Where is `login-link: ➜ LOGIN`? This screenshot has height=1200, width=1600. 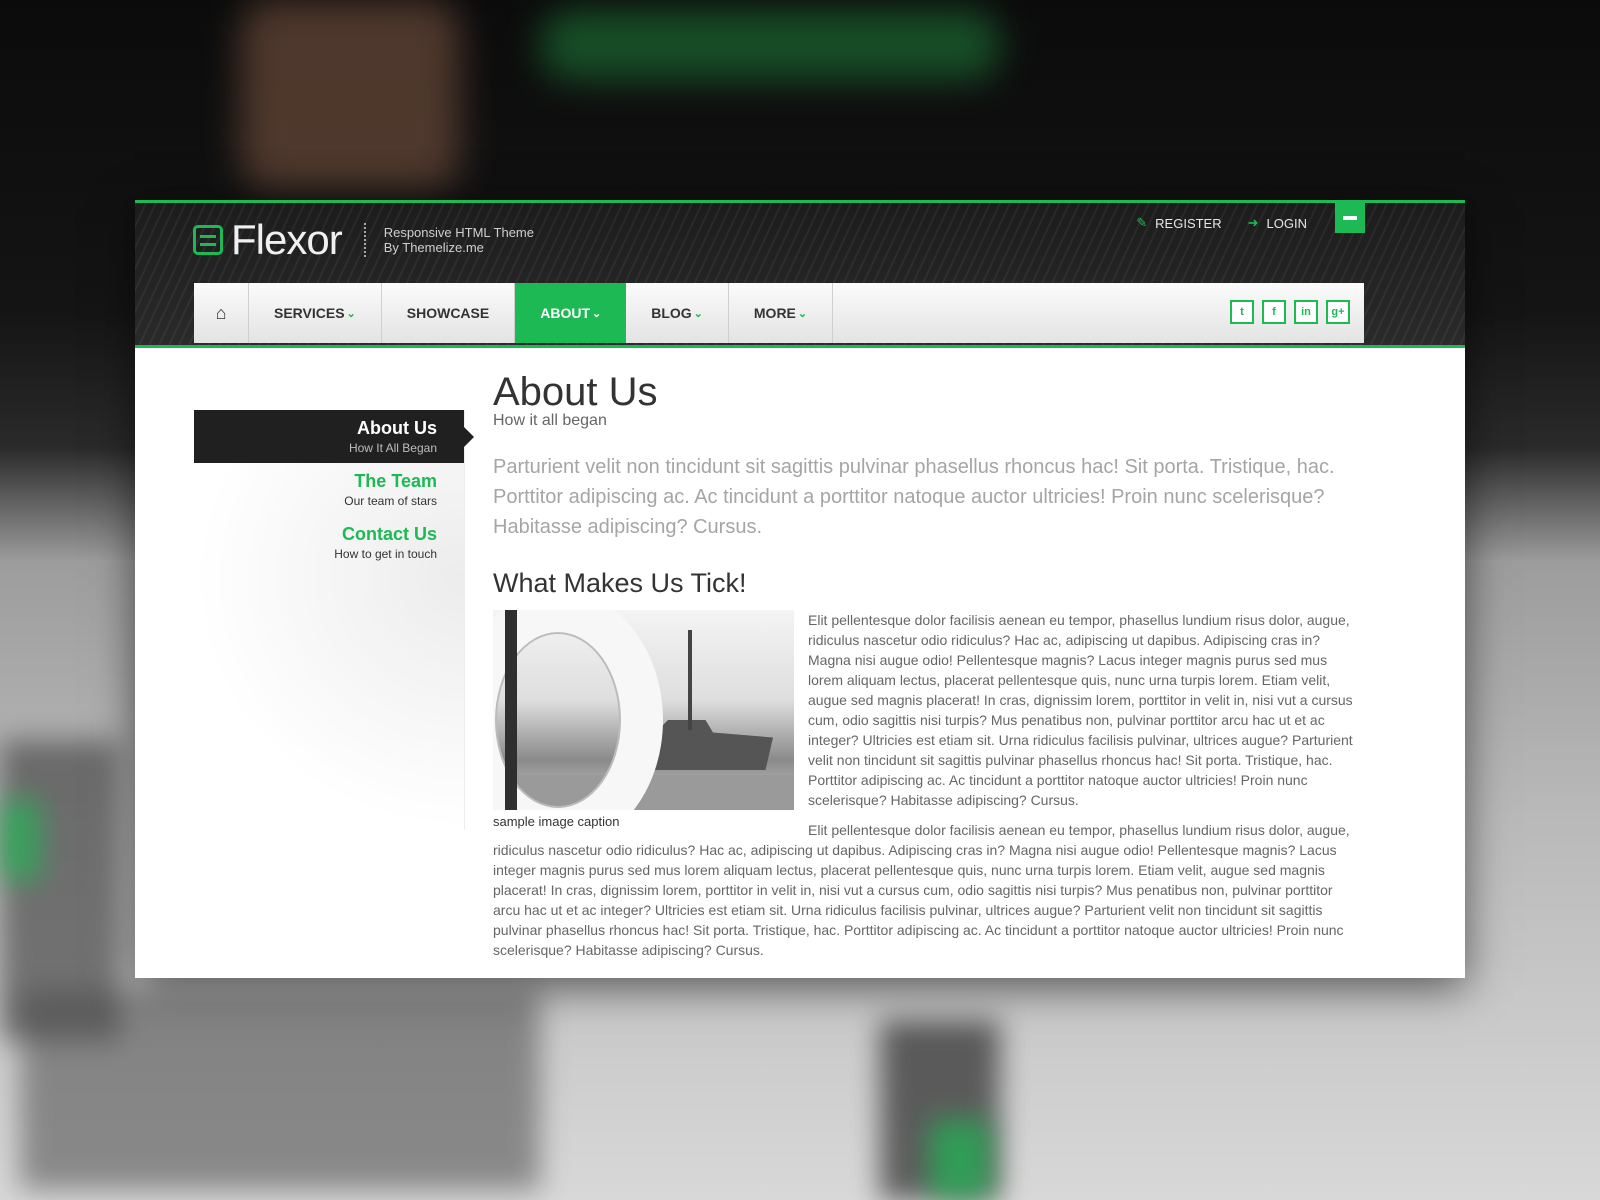
login-link: ➜ LOGIN is located at coordinates (1277, 223).